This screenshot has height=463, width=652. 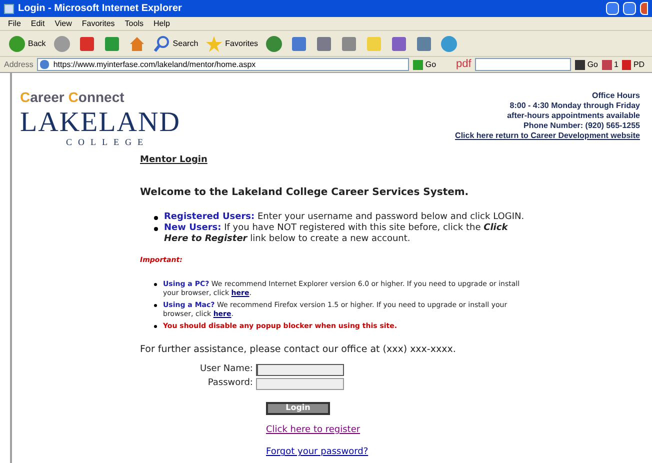 I want to click on minimize-button, so click(x=612, y=8).